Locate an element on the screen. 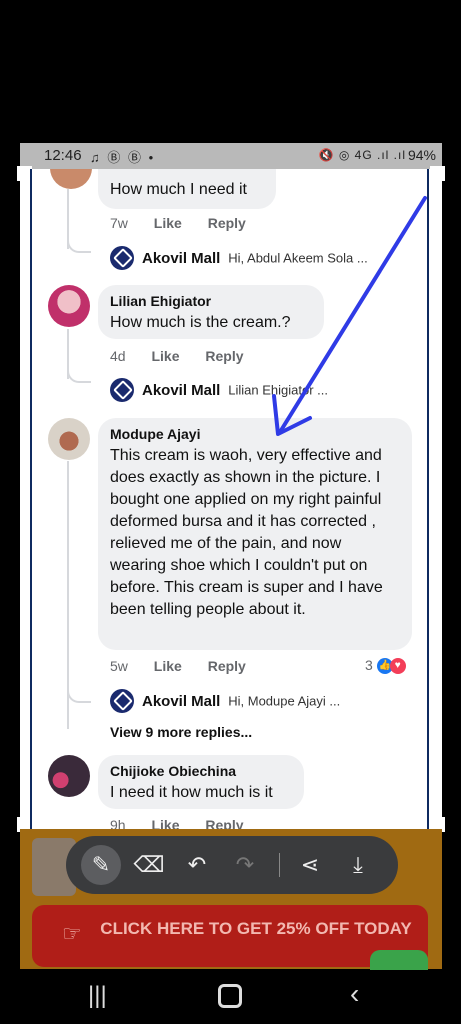 The height and width of the screenshot is (1024, 461). comment-meta: 7w Like Reply is located at coordinates (189, 223).